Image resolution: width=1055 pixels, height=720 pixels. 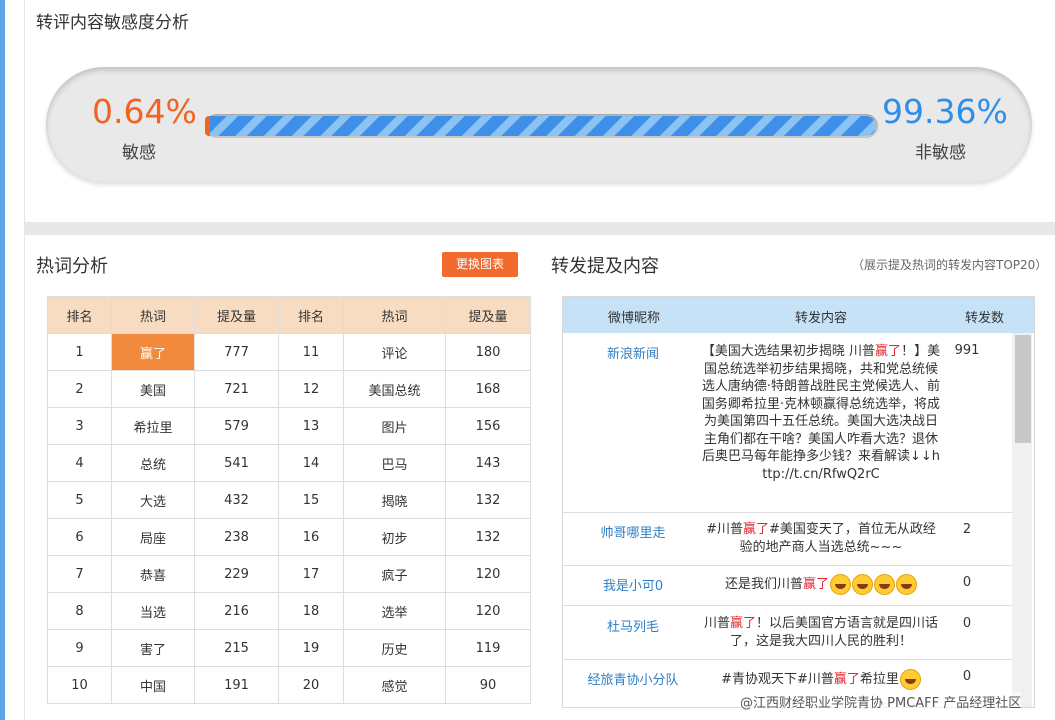 What do you see at coordinates (79, 389) in the screenshot?
I see `rank-cell: 2` at bounding box center [79, 389].